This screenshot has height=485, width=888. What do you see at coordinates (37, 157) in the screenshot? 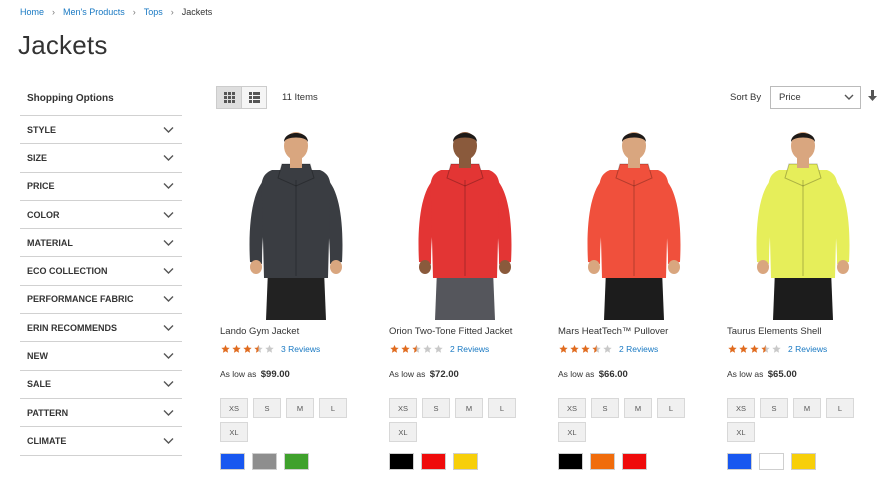
I see `filter-label: Size` at bounding box center [37, 157].